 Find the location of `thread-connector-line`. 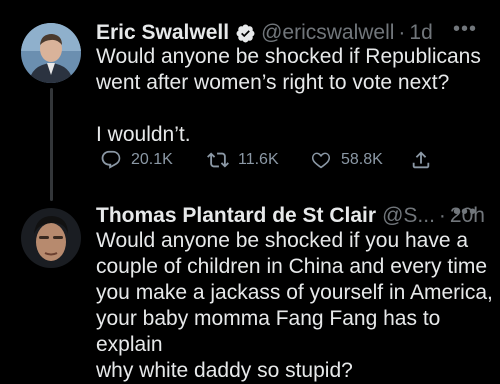

thread-connector-line is located at coordinates (51, 144).